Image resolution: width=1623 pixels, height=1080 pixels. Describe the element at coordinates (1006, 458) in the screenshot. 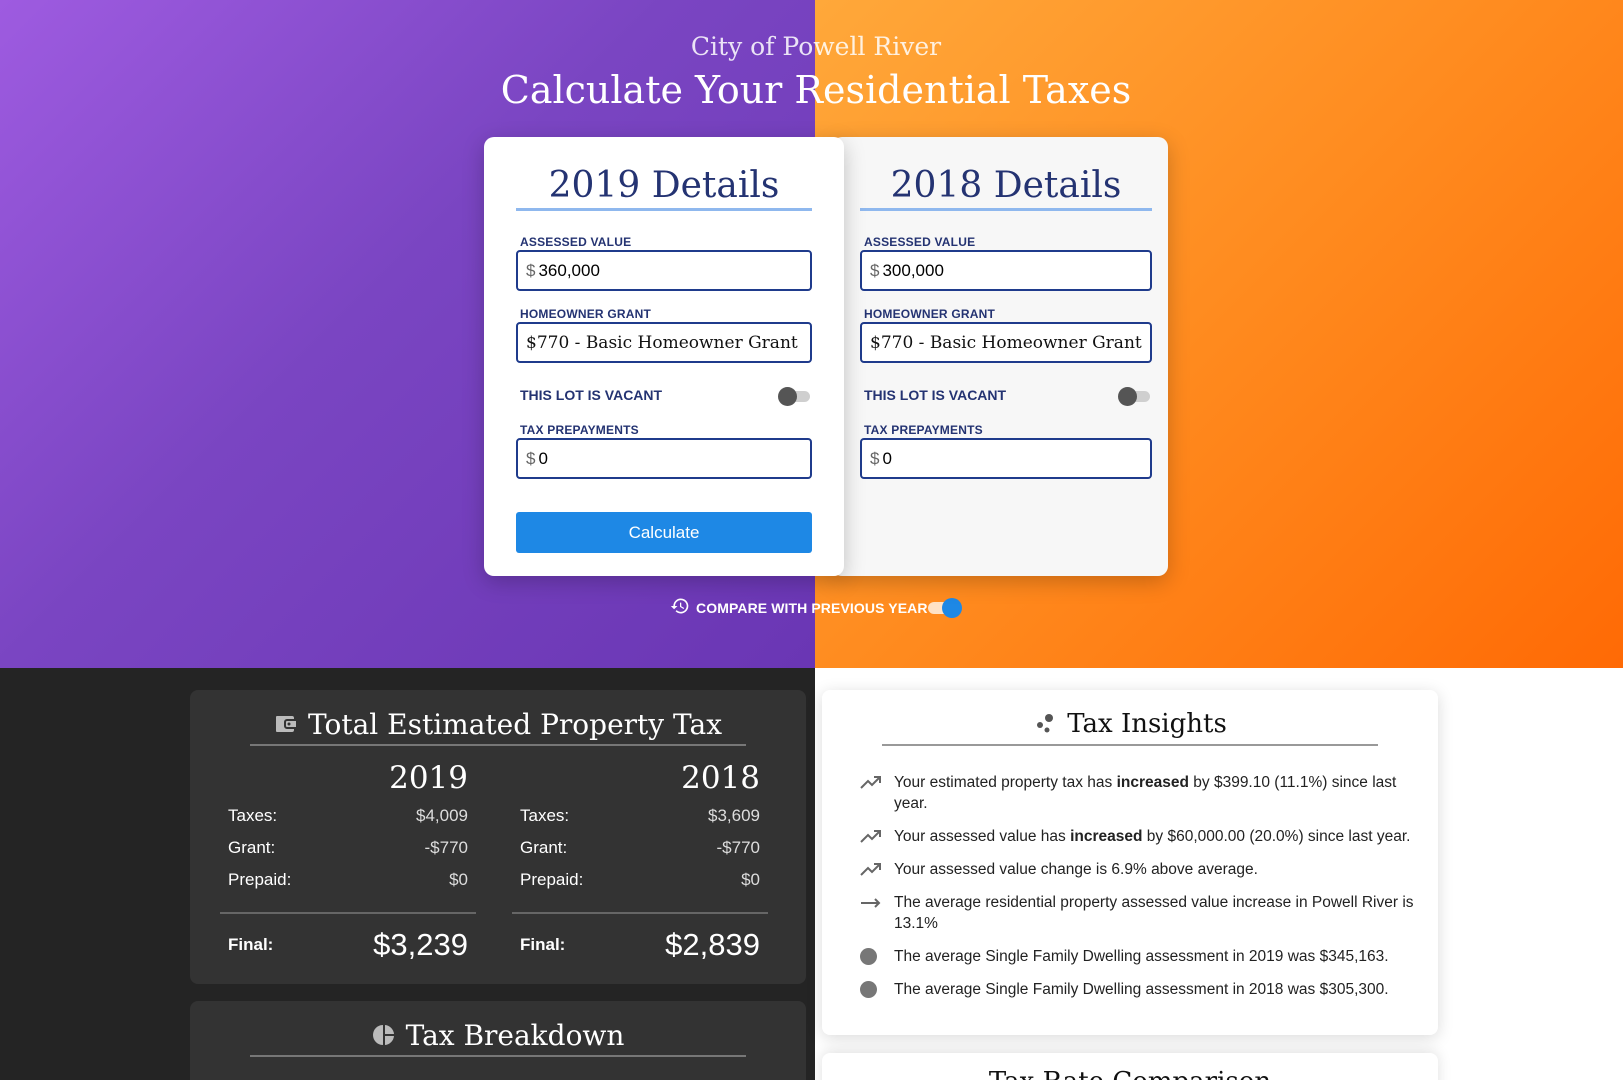

I see `tax-prepayments-input-2018: $ 0` at that location.